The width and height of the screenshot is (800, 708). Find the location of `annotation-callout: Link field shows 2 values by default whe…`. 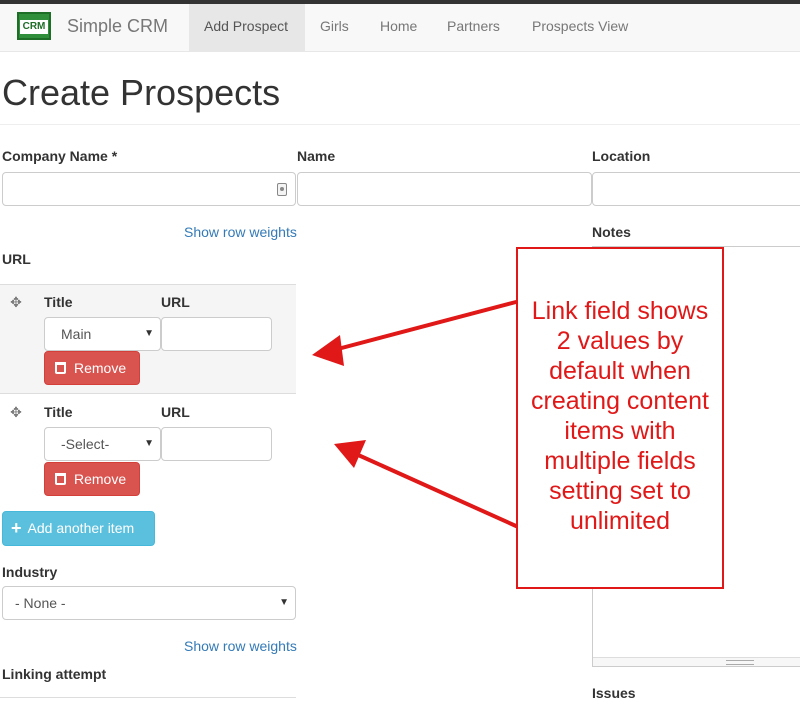

annotation-callout: Link field shows 2 values by default whe… is located at coordinates (620, 418).